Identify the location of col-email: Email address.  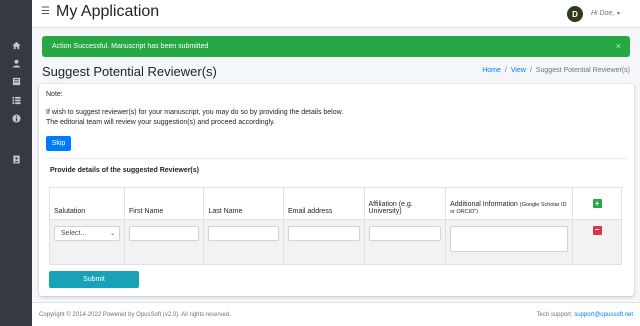
(323, 203).